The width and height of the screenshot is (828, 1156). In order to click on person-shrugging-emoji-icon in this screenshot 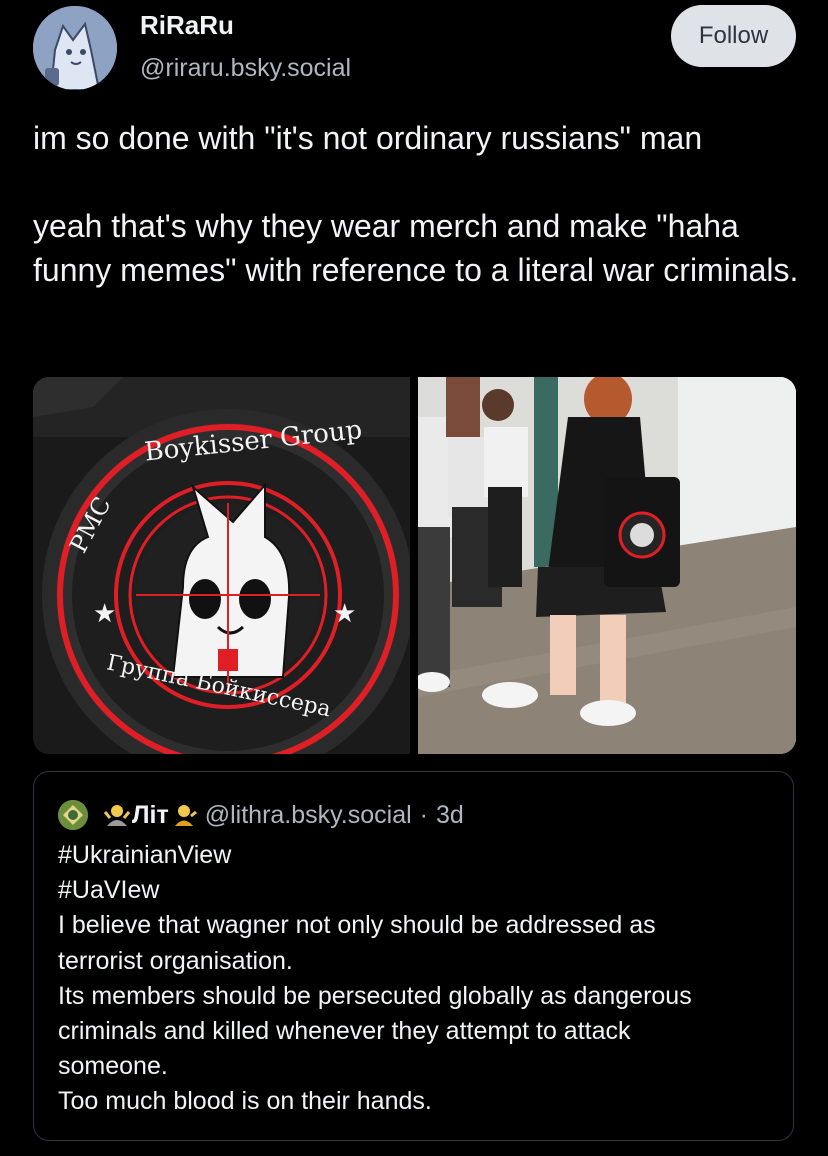, I will do `click(117, 815)`.